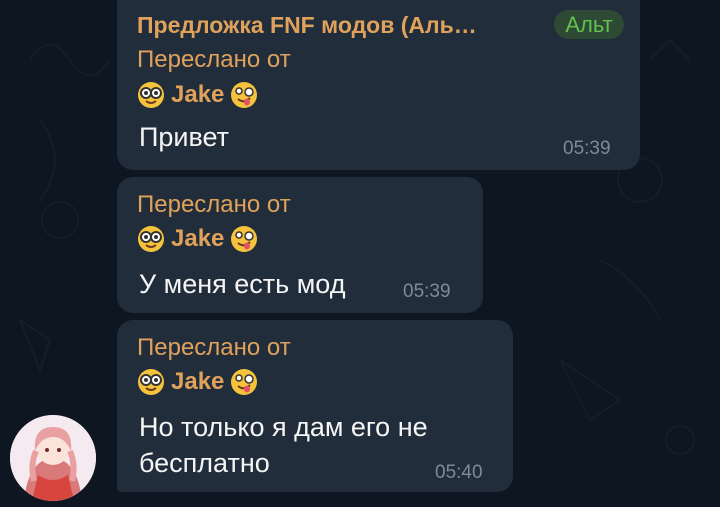 This screenshot has width=720, height=507. I want to click on avatar-image, so click(53, 458).